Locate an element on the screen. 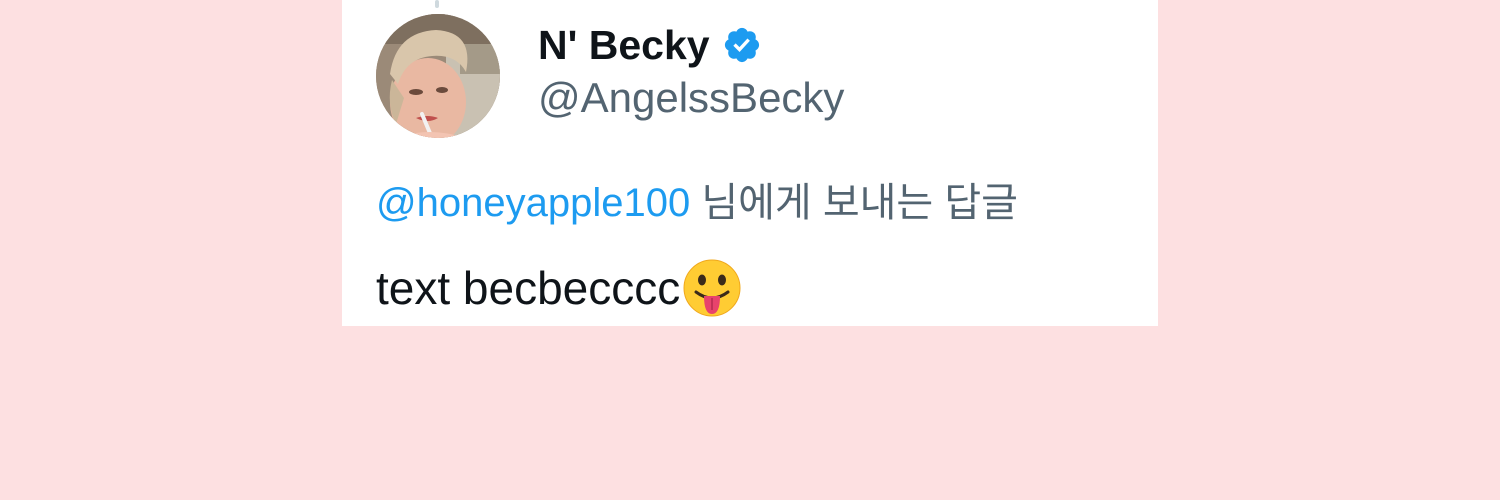 The width and height of the screenshot is (1500, 500). reply-context: @honeyapple100 님에게 보내는 답글 is located at coordinates (697, 199).